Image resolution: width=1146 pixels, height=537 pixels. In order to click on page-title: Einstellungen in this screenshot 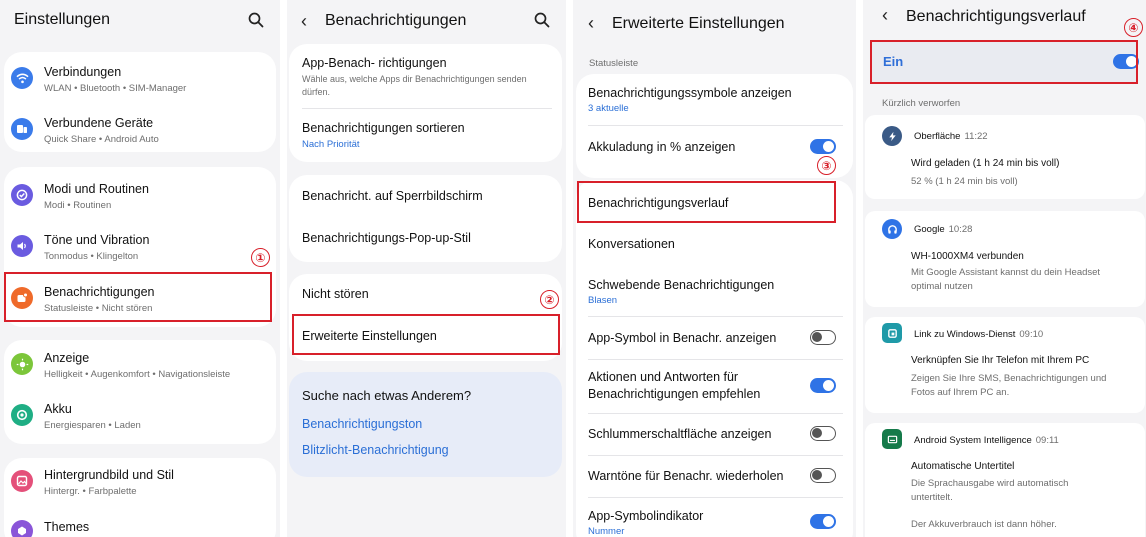, I will do `click(62, 19)`.